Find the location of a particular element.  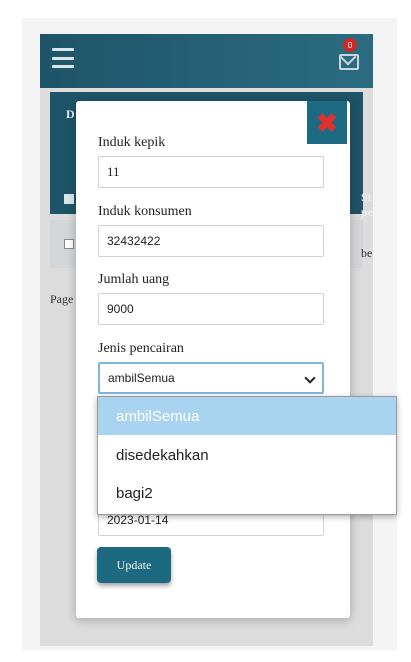

background-row-cell: be is located at coordinates (367, 253).